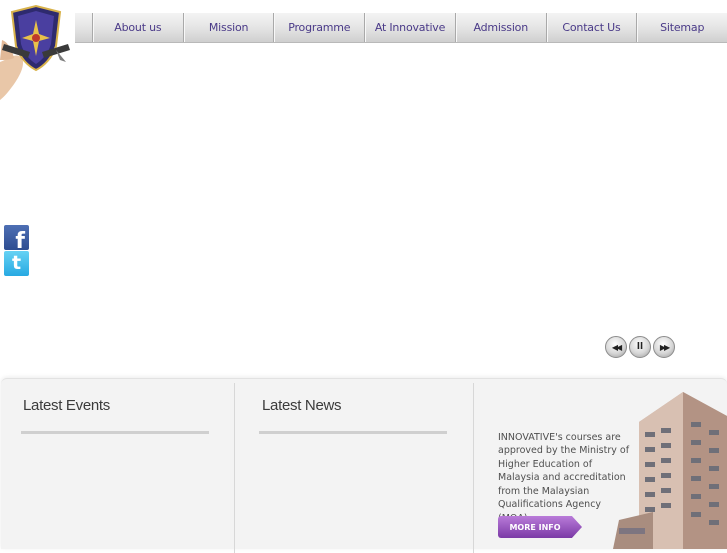 Image resolution: width=727 pixels, height=553 pixels. I want to click on nav-item-at-innovative: At Innovative, so click(410, 27).